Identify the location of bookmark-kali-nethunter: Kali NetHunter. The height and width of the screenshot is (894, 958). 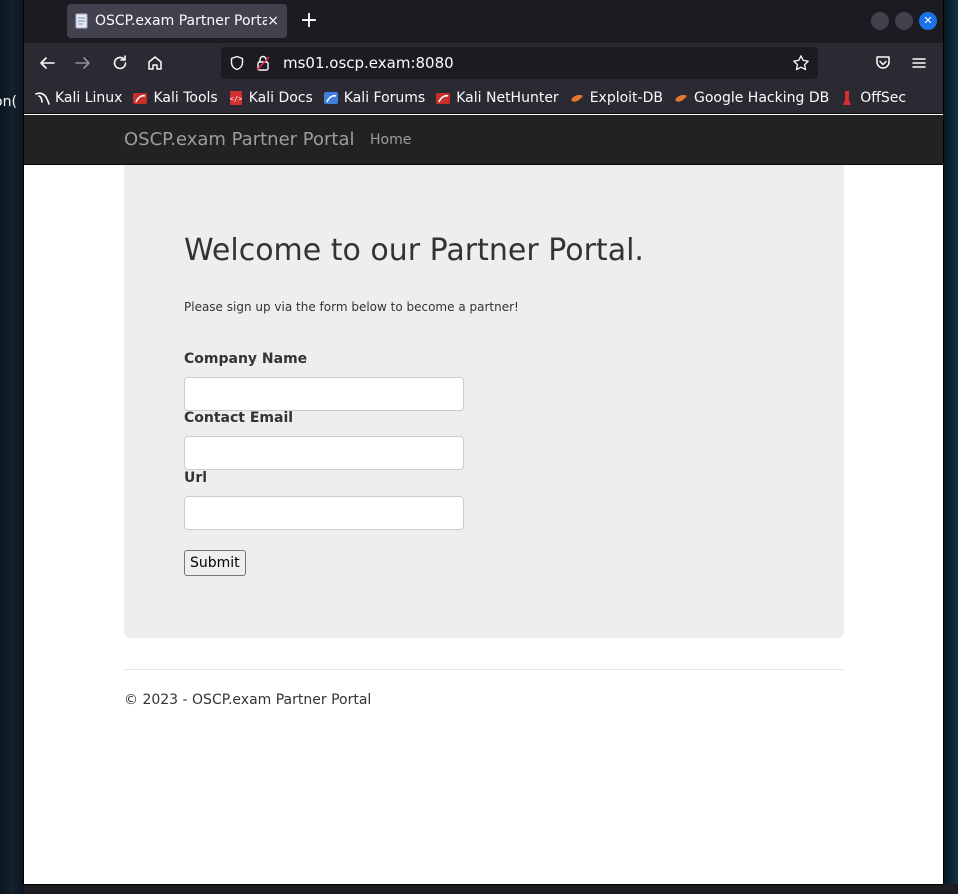
(497, 98).